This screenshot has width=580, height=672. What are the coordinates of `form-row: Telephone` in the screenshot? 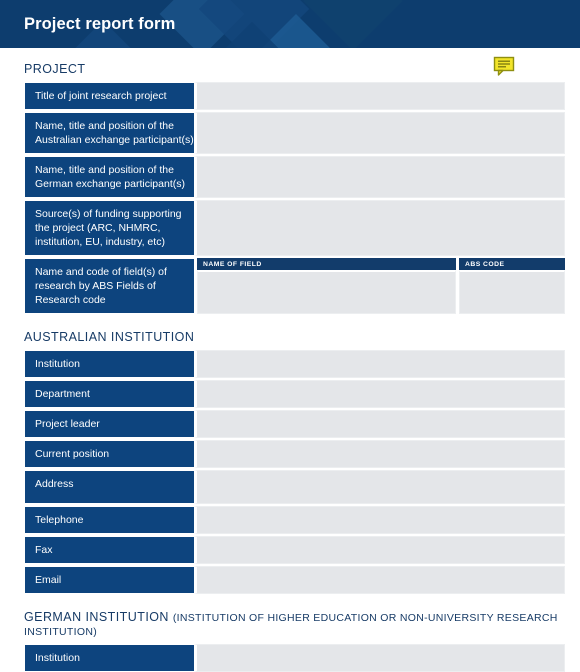 It's located at (294, 520).